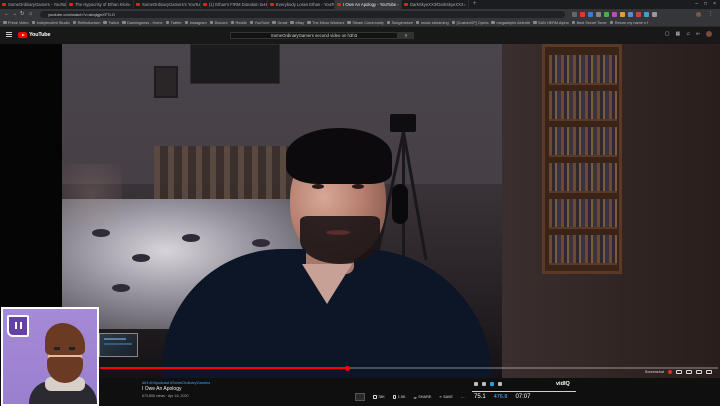 This screenshot has height=406, width=720. What do you see at coordinates (492, 384) in the screenshot?
I see `twitter-icon` at bounding box center [492, 384].